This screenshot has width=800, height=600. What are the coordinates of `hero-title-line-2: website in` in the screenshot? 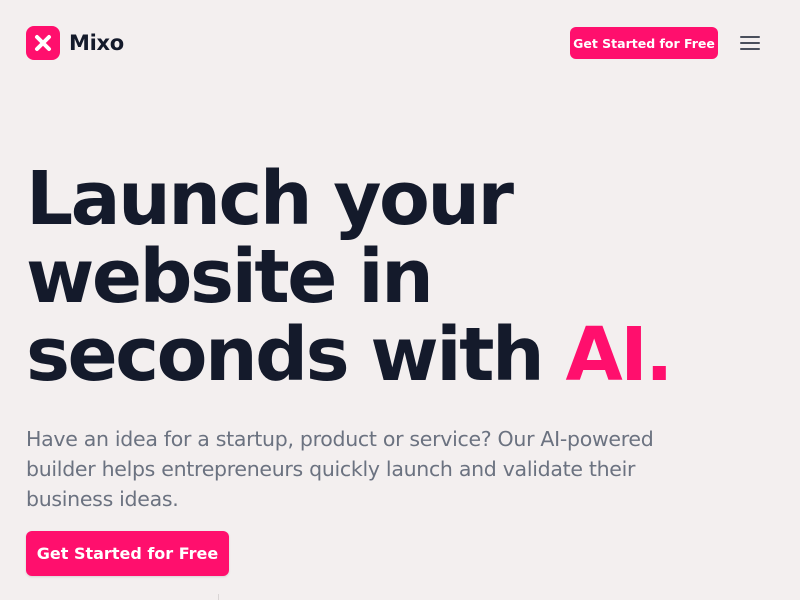 It's located at (230, 277).